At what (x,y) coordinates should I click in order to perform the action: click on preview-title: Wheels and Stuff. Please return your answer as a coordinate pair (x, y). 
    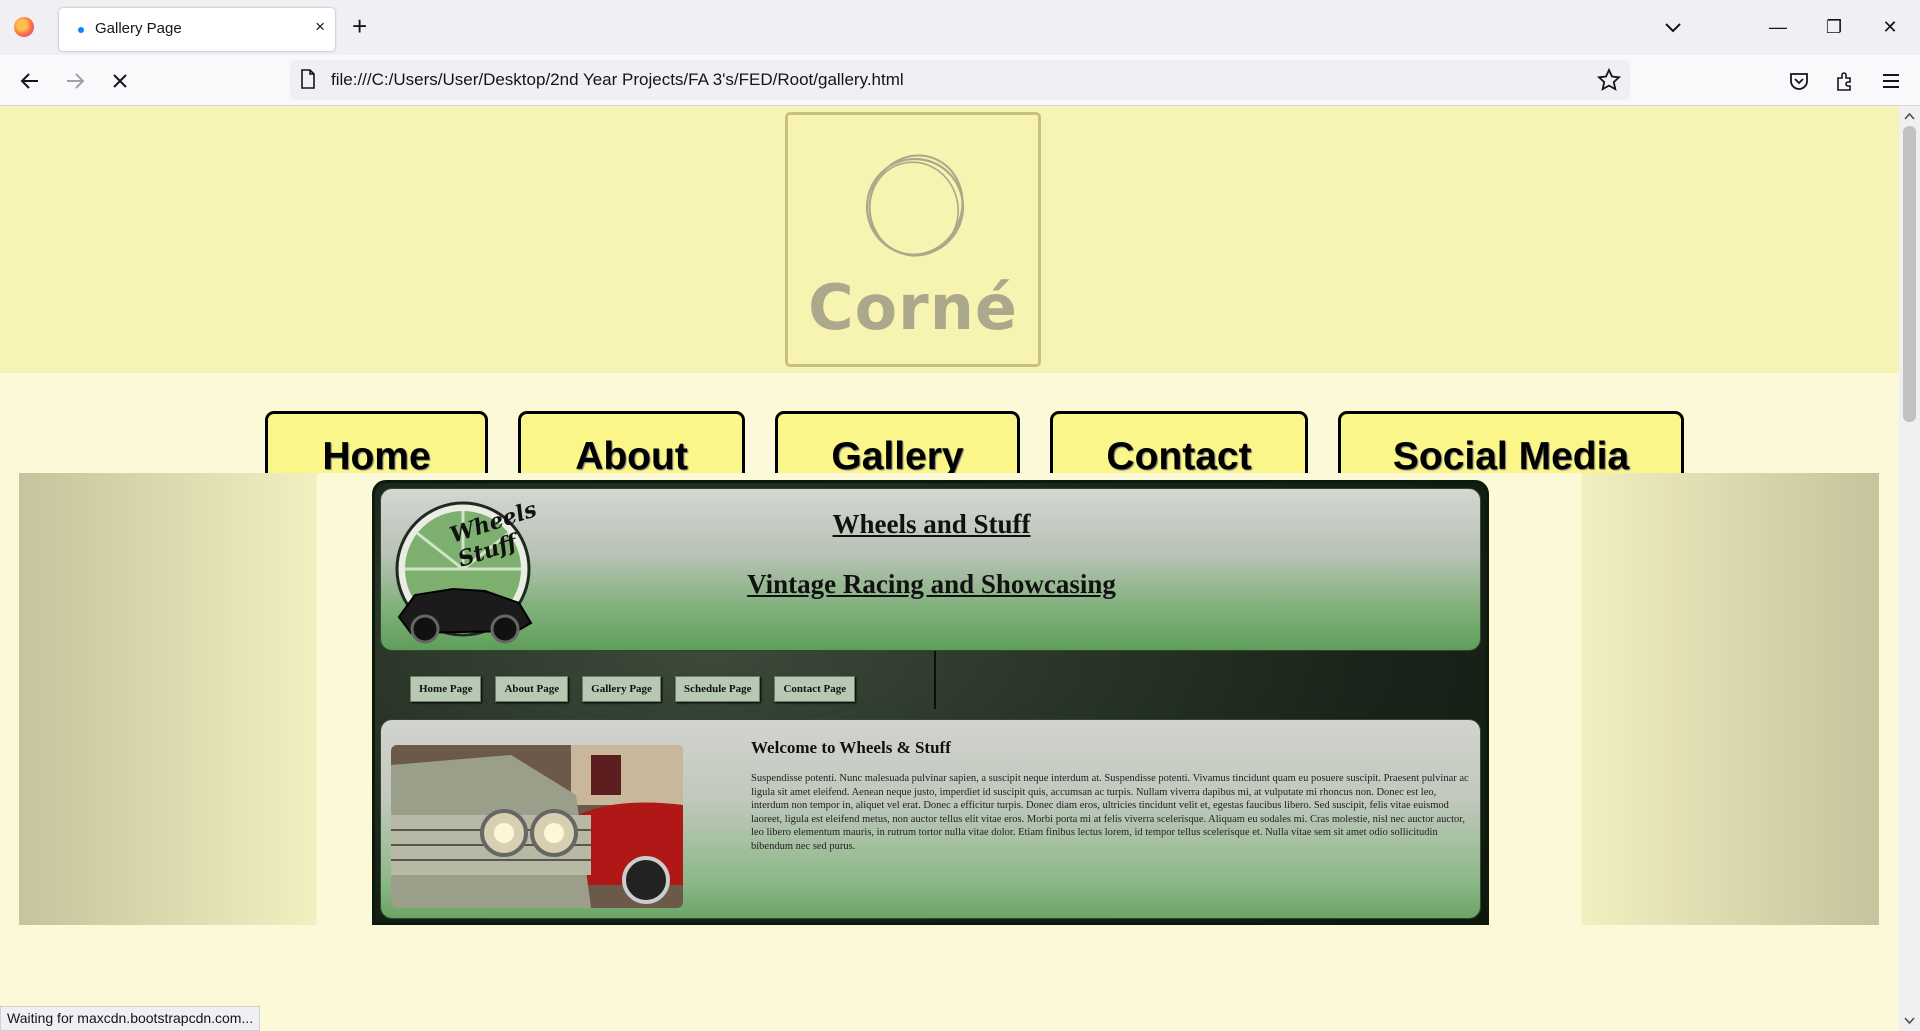
    Looking at the image, I should click on (931, 524).